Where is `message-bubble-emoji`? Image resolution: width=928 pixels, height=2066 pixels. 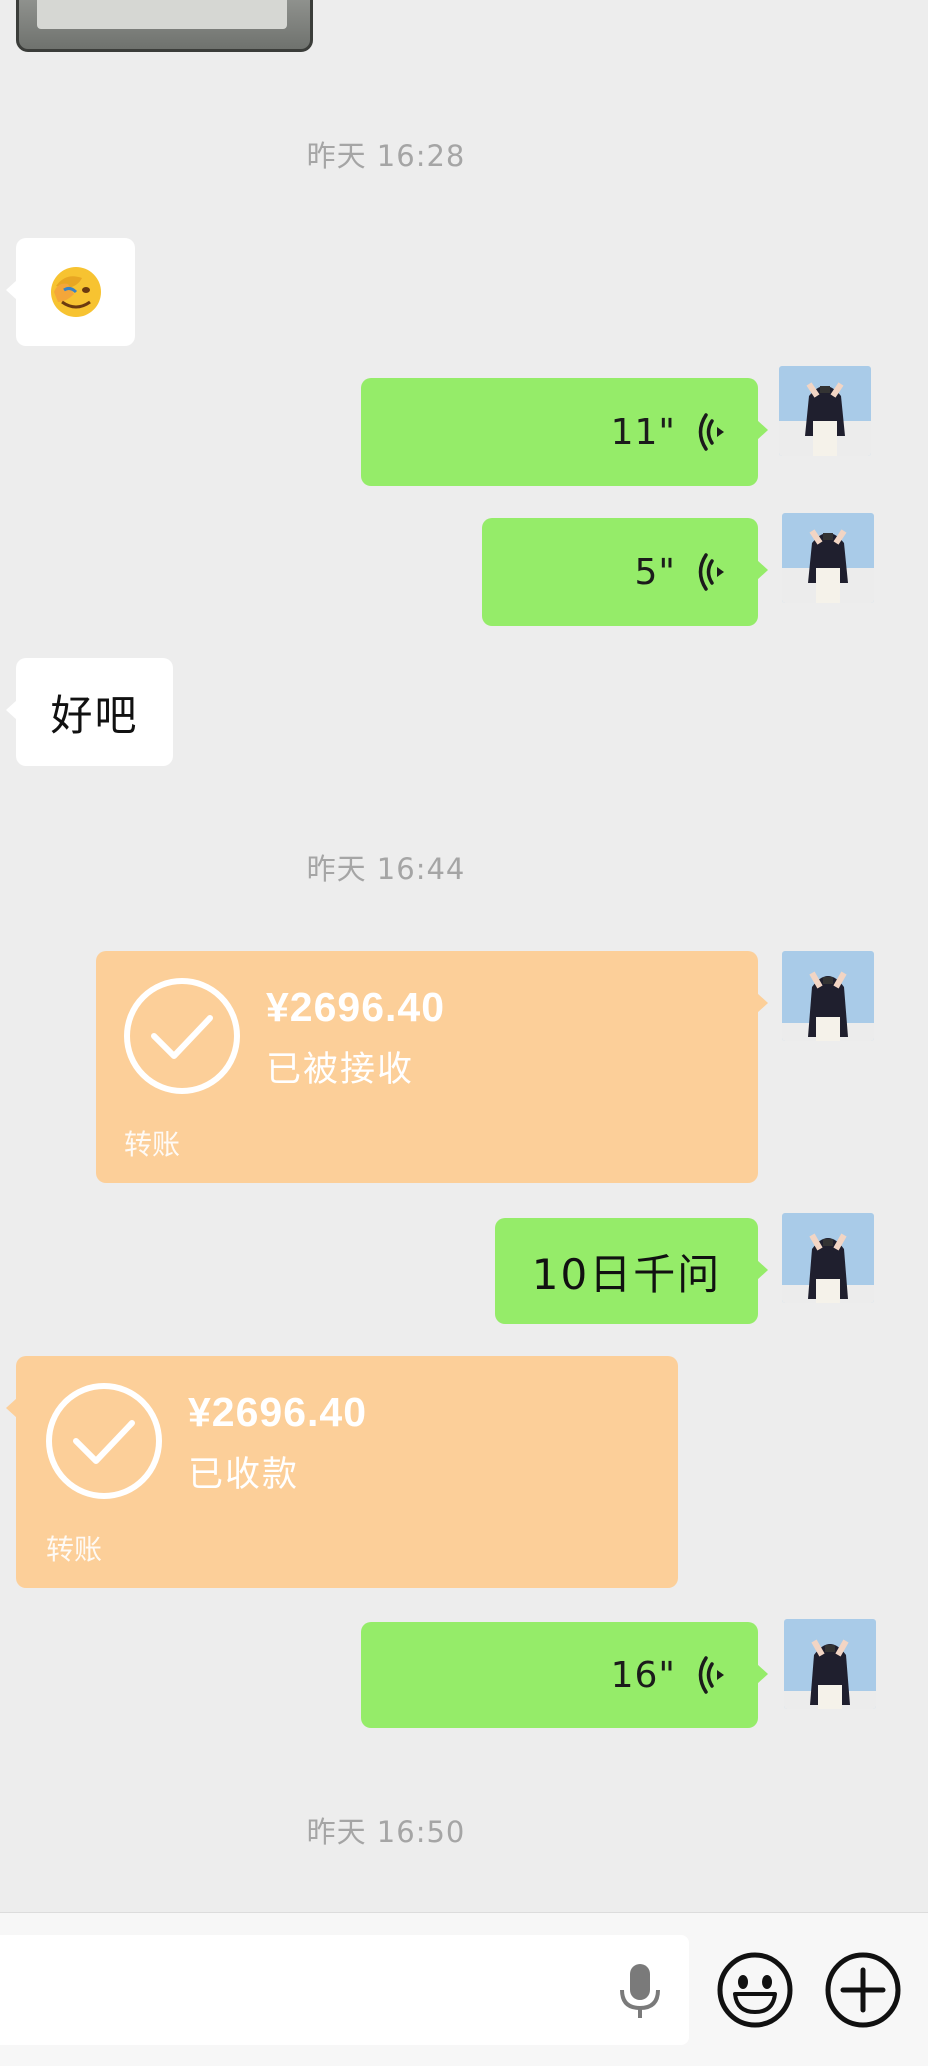 message-bubble-emoji is located at coordinates (70, 292).